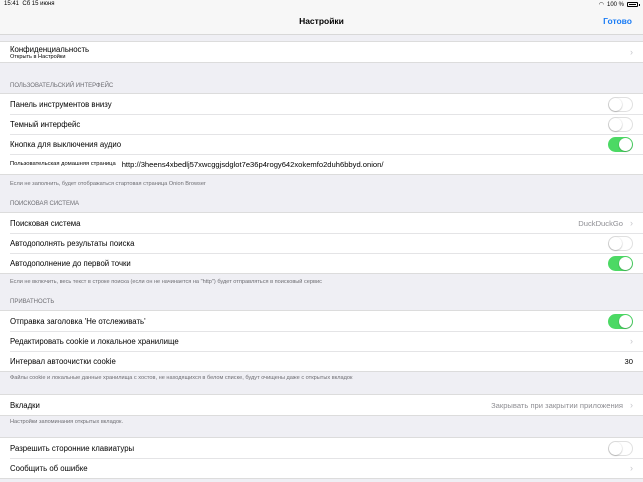  Describe the element at coordinates (615, 4) in the screenshot. I see `battery-percent: 100 %` at that location.